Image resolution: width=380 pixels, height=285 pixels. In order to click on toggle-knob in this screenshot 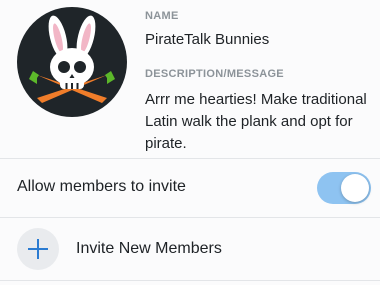, I will do `click(355, 188)`.